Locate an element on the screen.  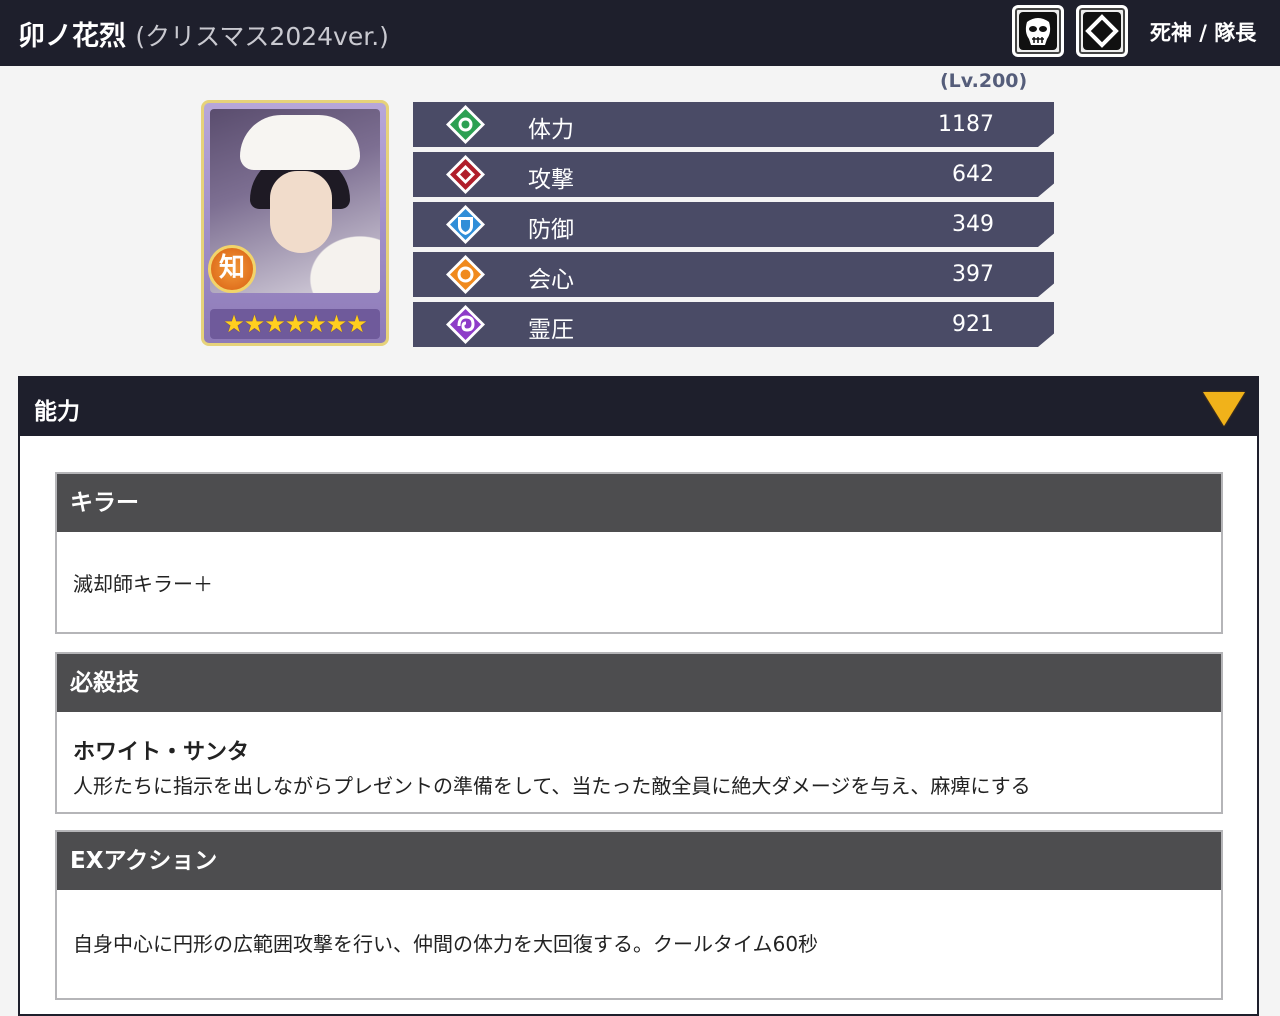
character-name: 卯ノ花烈 is located at coordinates (72, 36).